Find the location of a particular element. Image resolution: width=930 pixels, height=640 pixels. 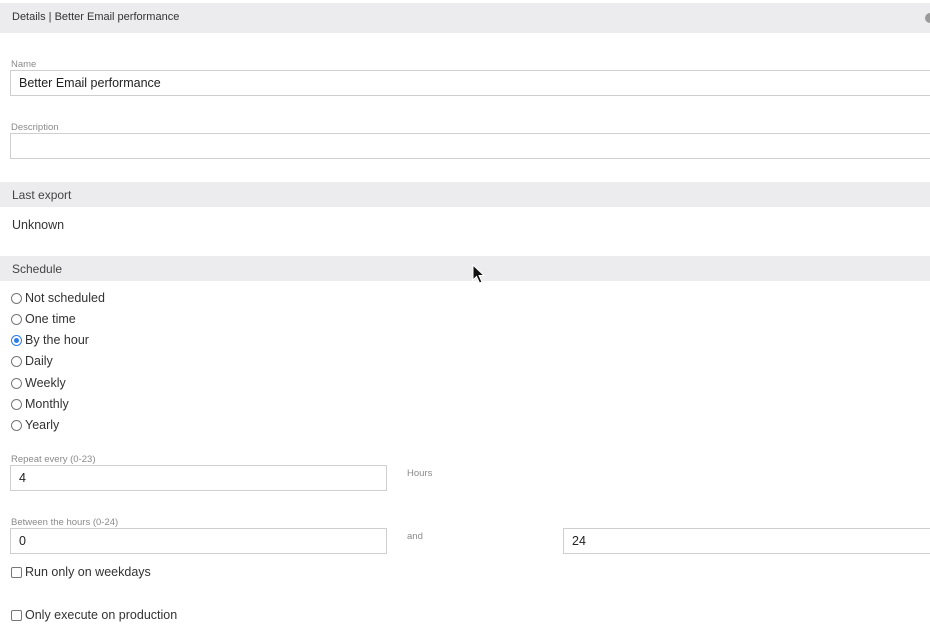

radio-not-scheduled: Not scheduled is located at coordinates (58, 298).